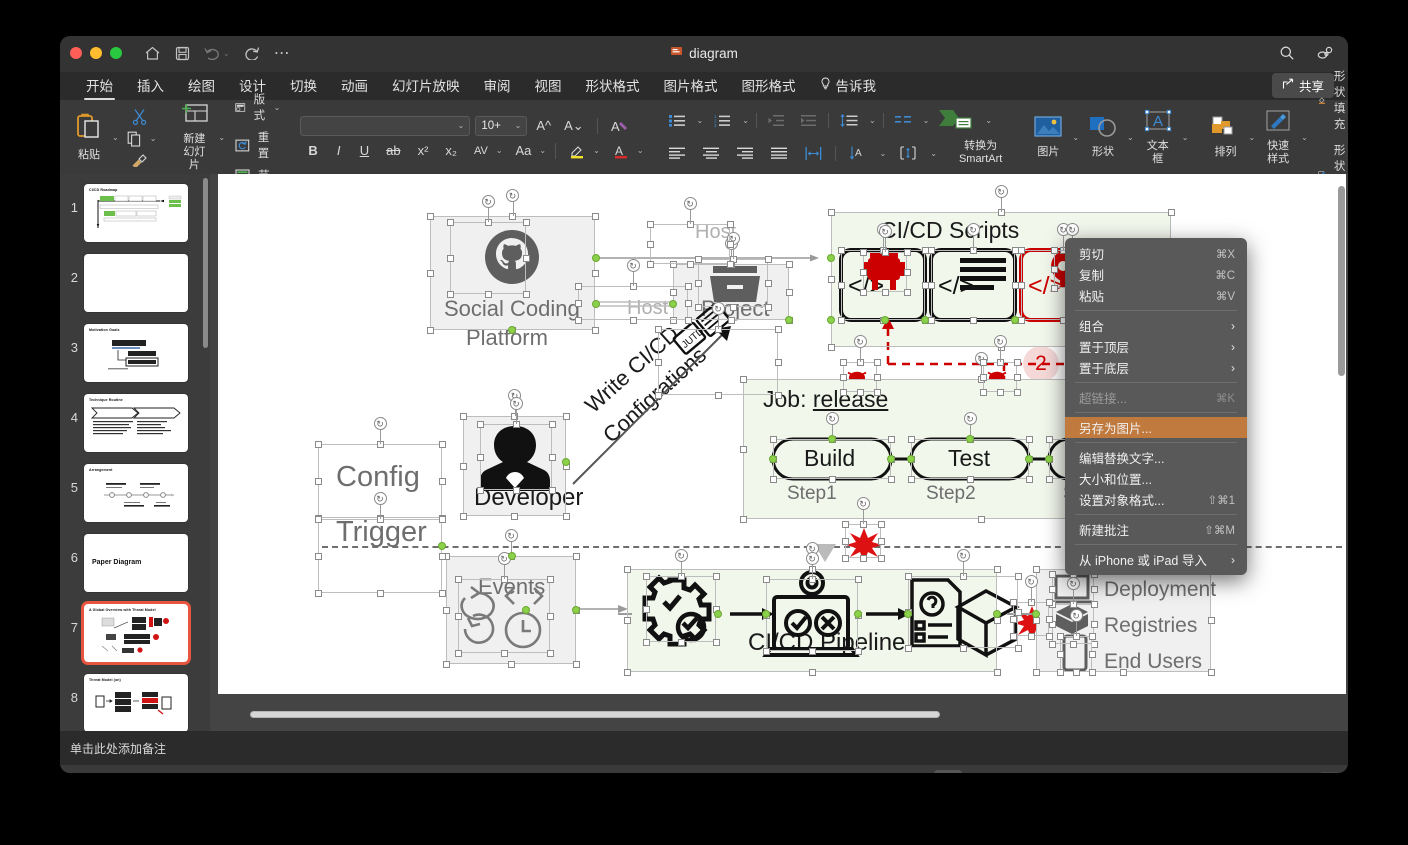 This screenshot has width=1408, height=845. What do you see at coordinates (1185, 137) in the screenshot?
I see `textbox-dropdown-icon: ⌄` at bounding box center [1185, 137].